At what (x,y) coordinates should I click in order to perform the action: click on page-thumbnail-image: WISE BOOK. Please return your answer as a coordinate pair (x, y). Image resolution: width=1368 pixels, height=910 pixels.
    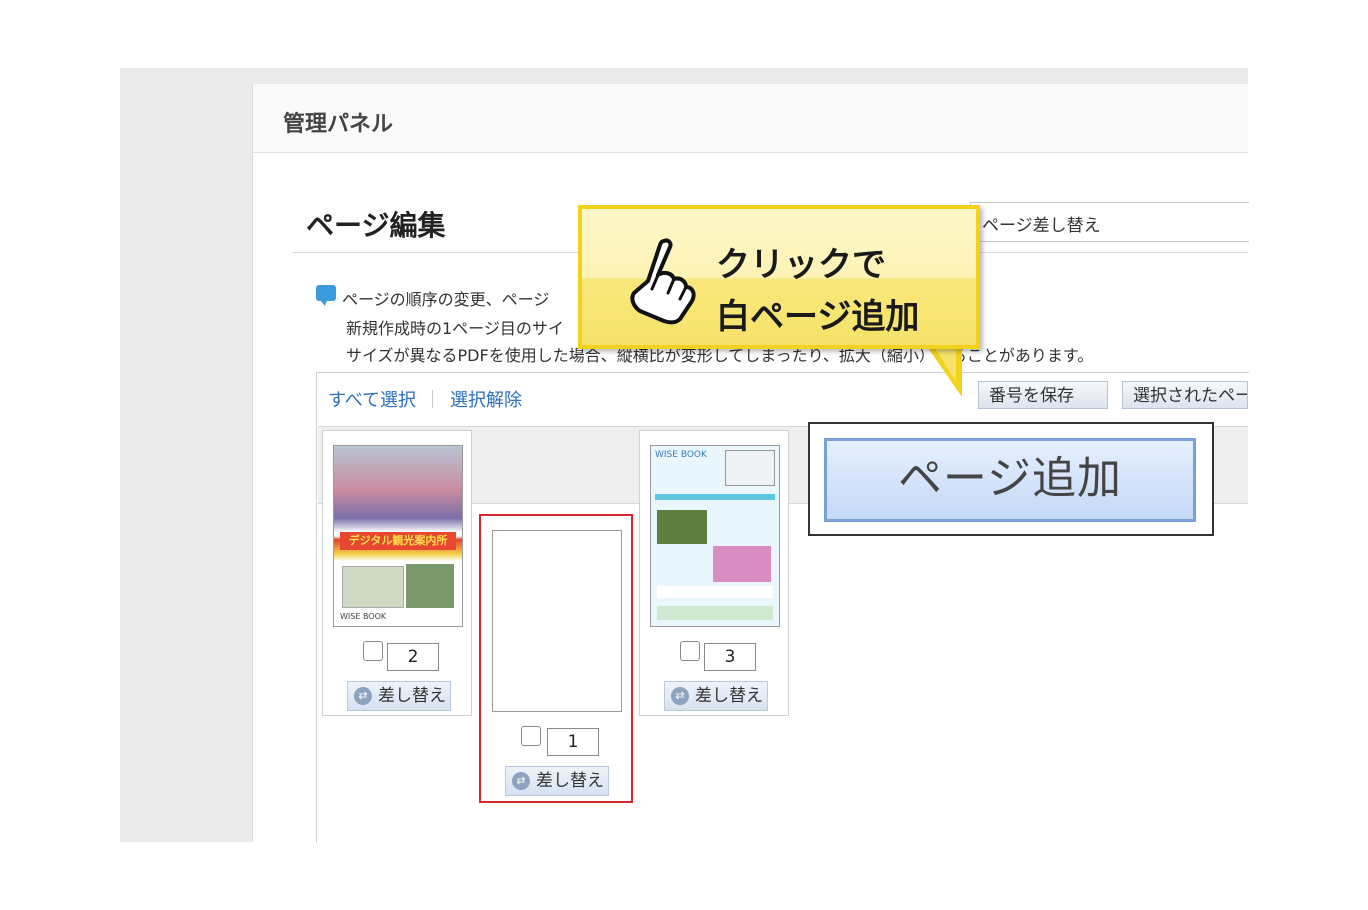
    Looking at the image, I should click on (715, 536).